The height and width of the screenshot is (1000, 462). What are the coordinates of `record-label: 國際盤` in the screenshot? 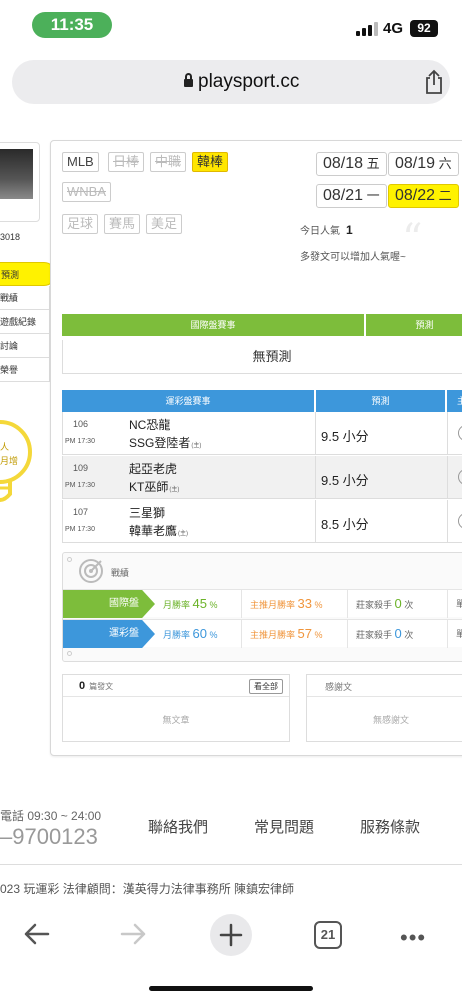 It's located at (109, 604).